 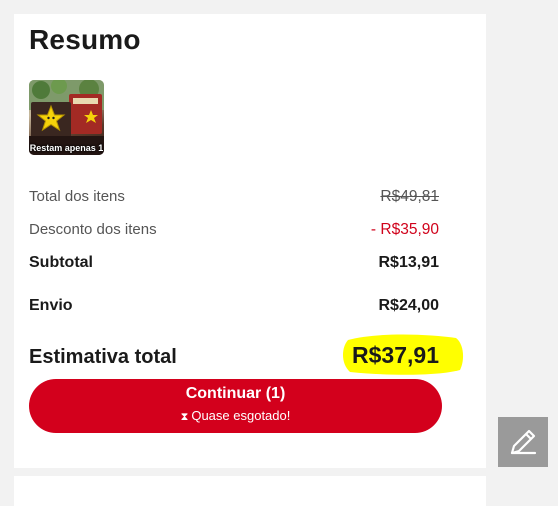 What do you see at coordinates (250, 491) in the screenshot?
I see `next-card` at bounding box center [250, 491].